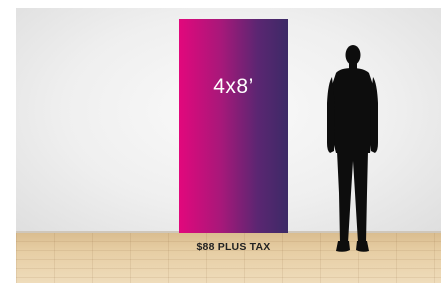  Describe the element at coordinates (233, 86) in the screenshot. I see `banner-size-label: 4x8’` at that location.